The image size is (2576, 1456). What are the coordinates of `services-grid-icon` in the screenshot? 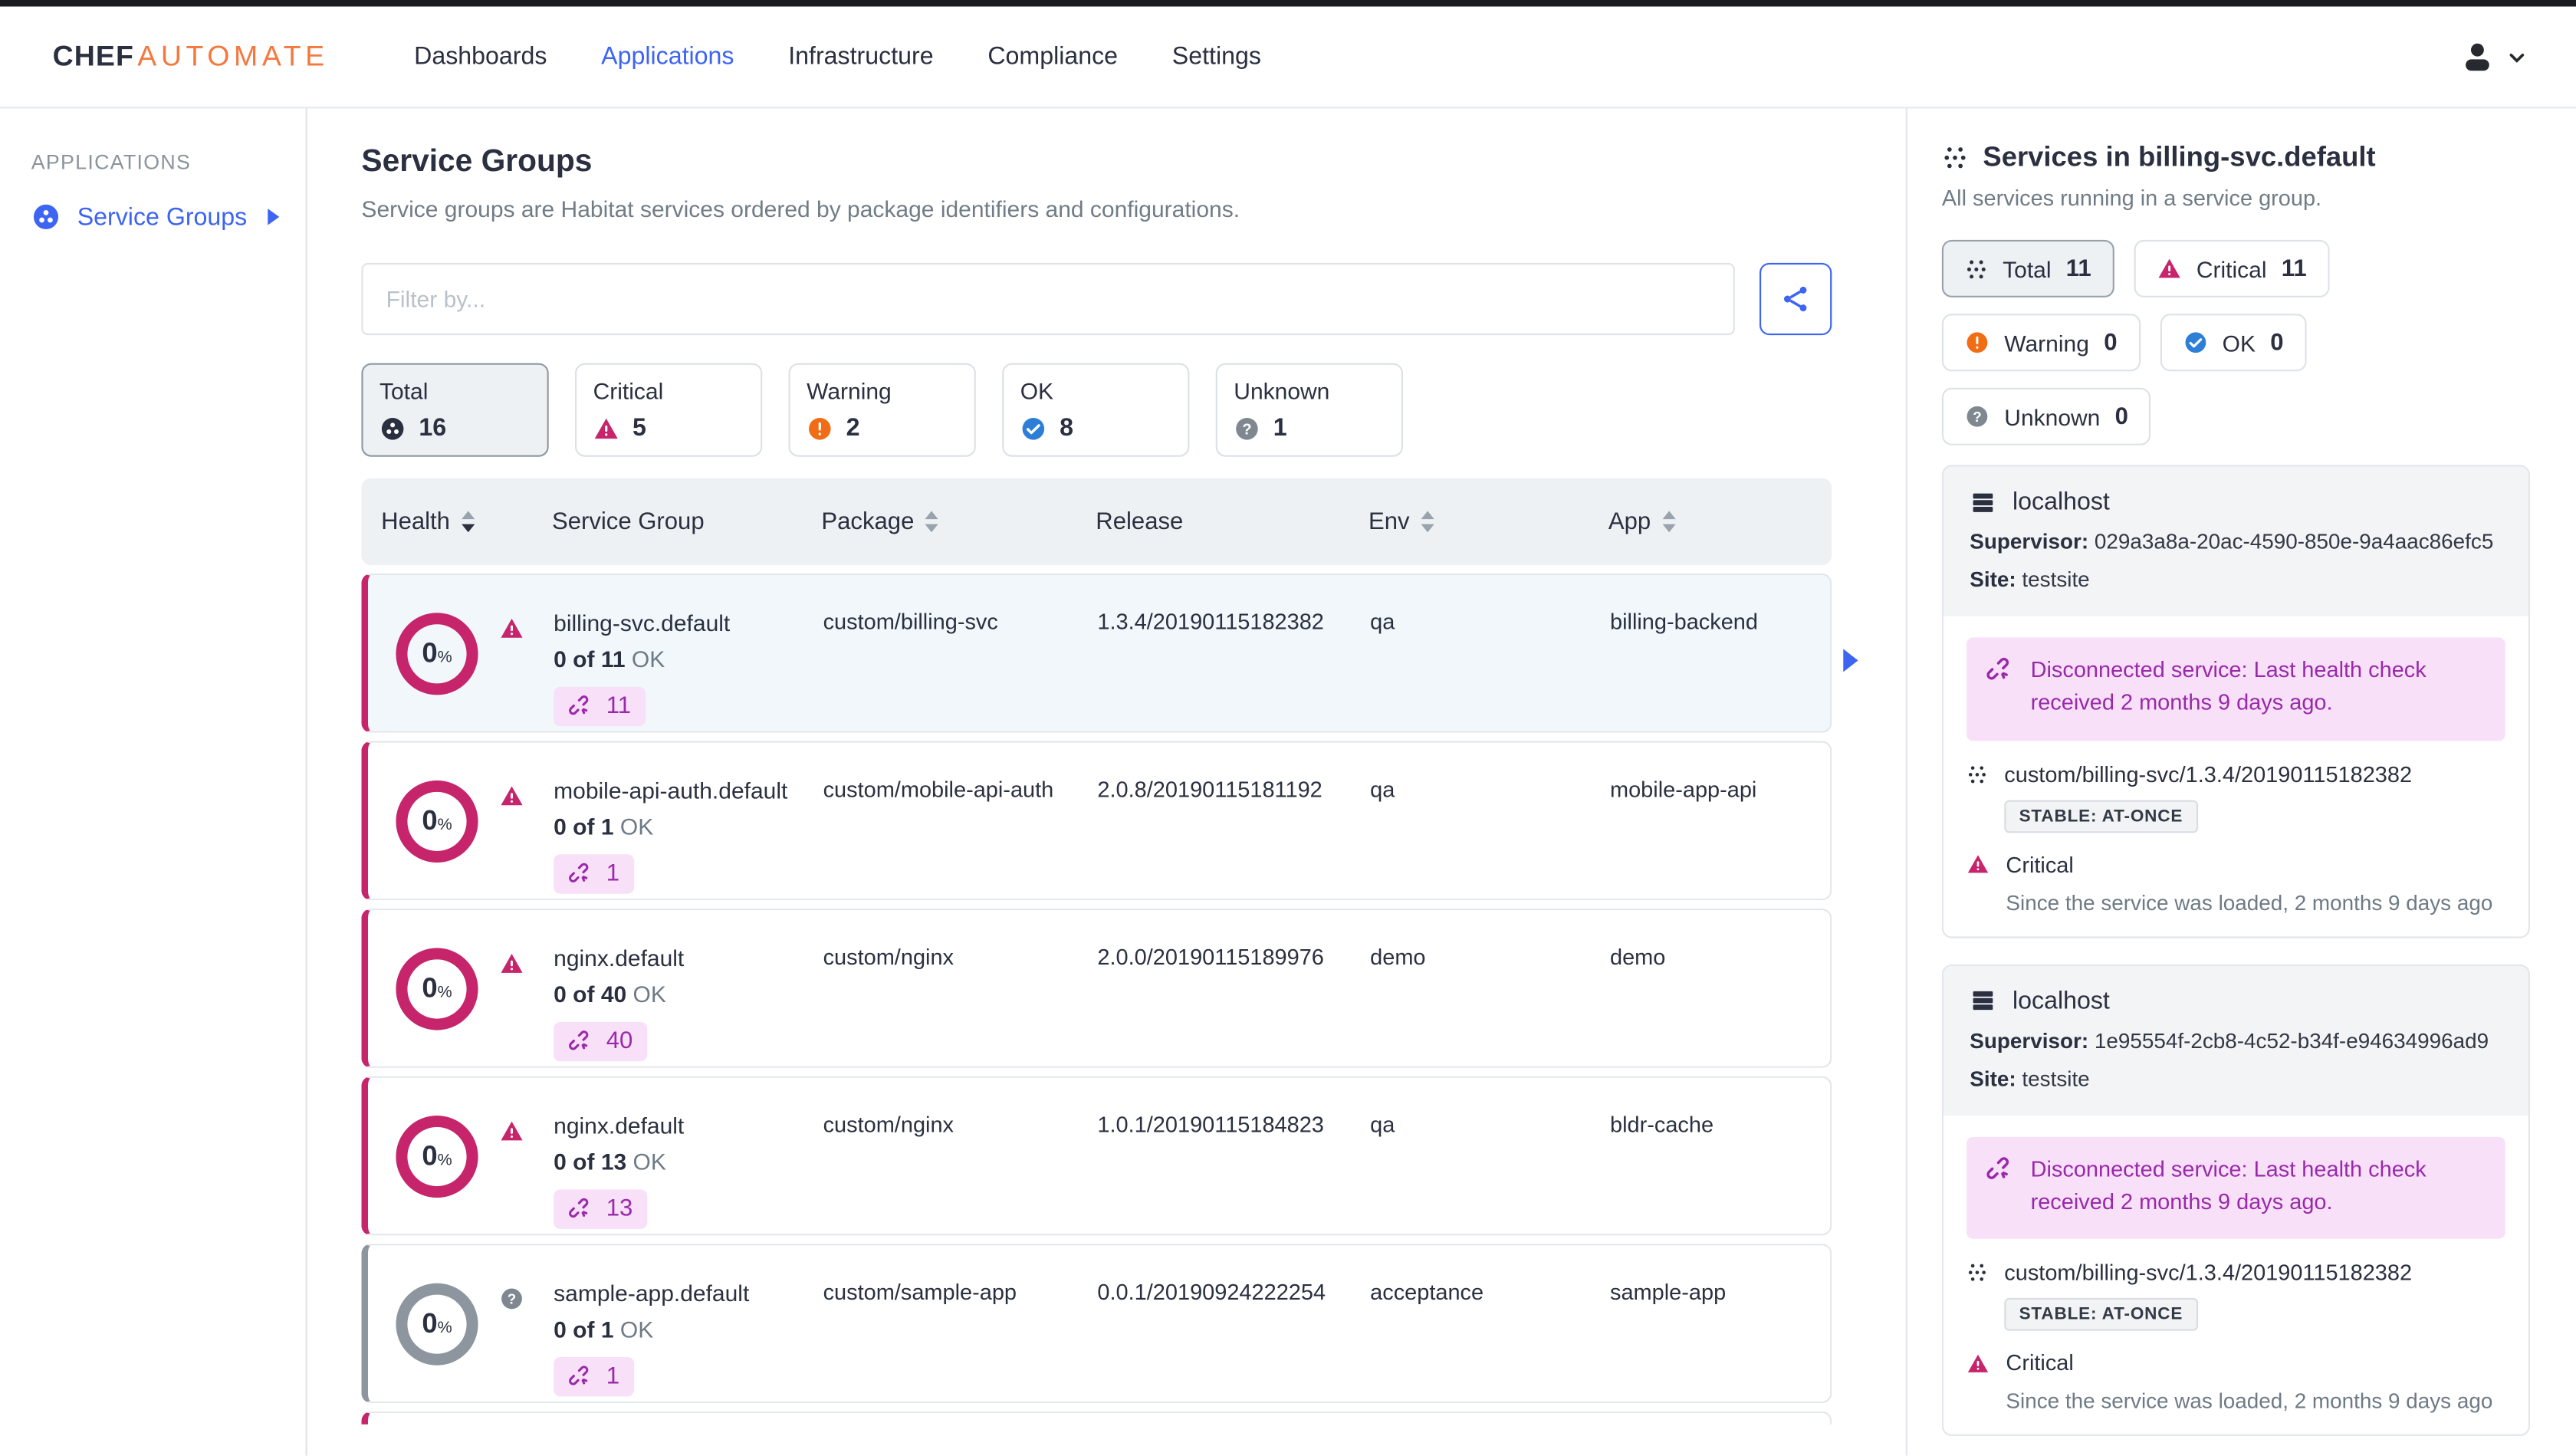 It's located at (1976, 268).